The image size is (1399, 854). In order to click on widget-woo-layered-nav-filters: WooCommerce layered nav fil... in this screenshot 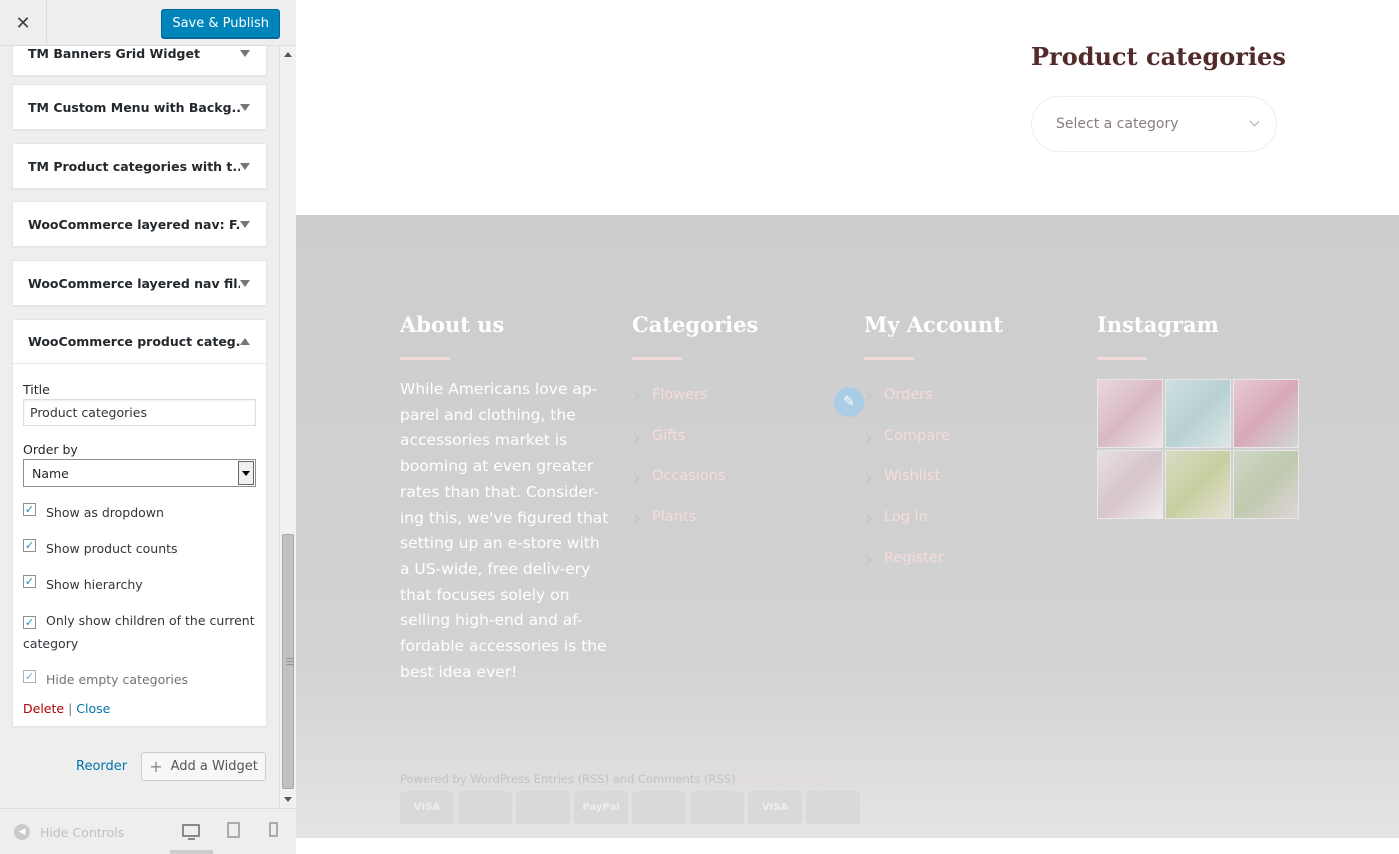, I will do `click(139, 283)`.